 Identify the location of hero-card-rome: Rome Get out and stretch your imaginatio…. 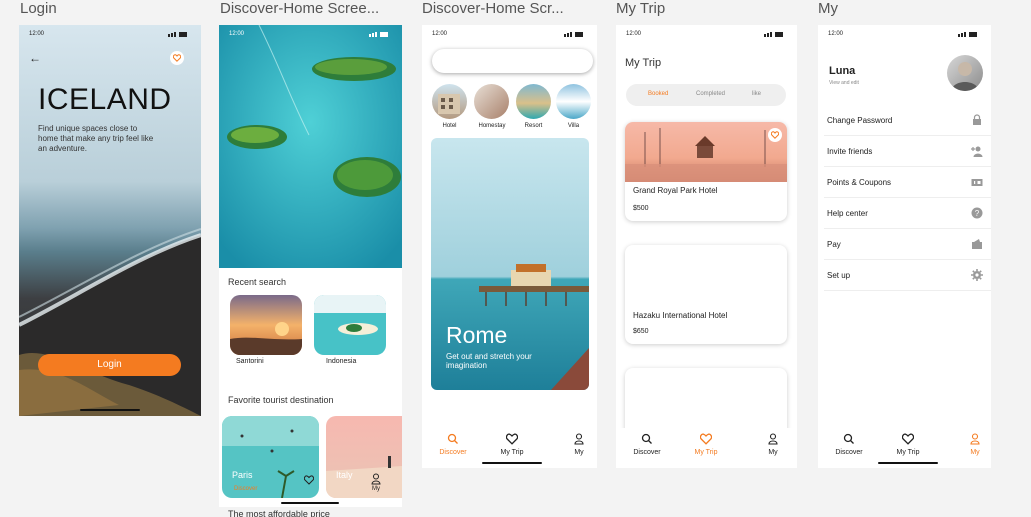
(510, 264).